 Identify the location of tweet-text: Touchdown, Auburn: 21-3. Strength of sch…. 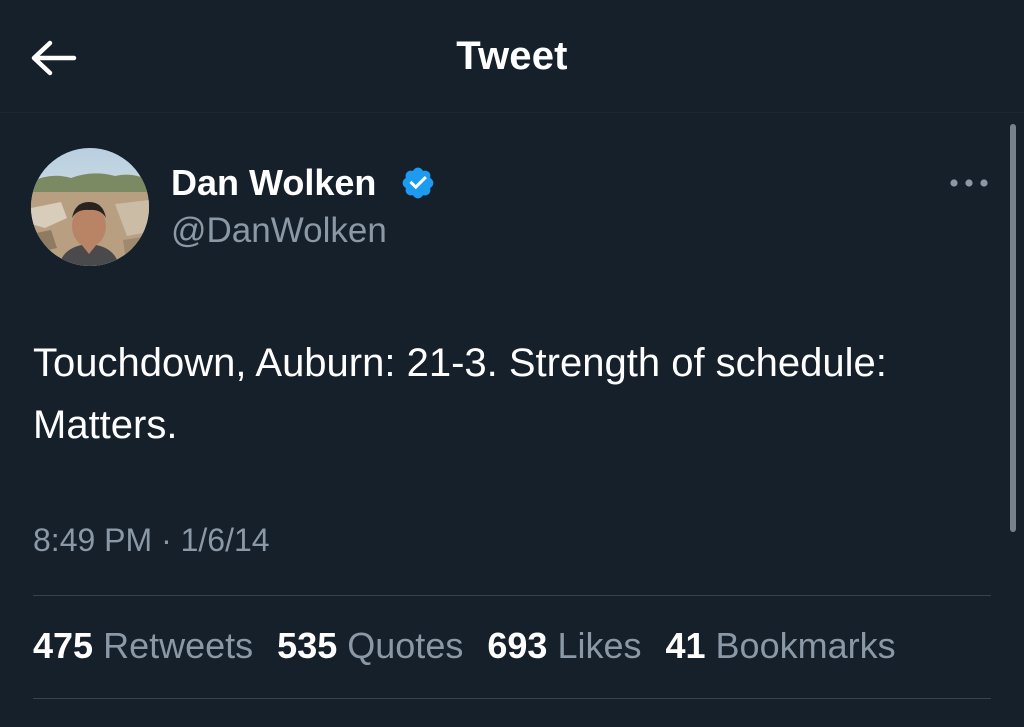
(460, 394).